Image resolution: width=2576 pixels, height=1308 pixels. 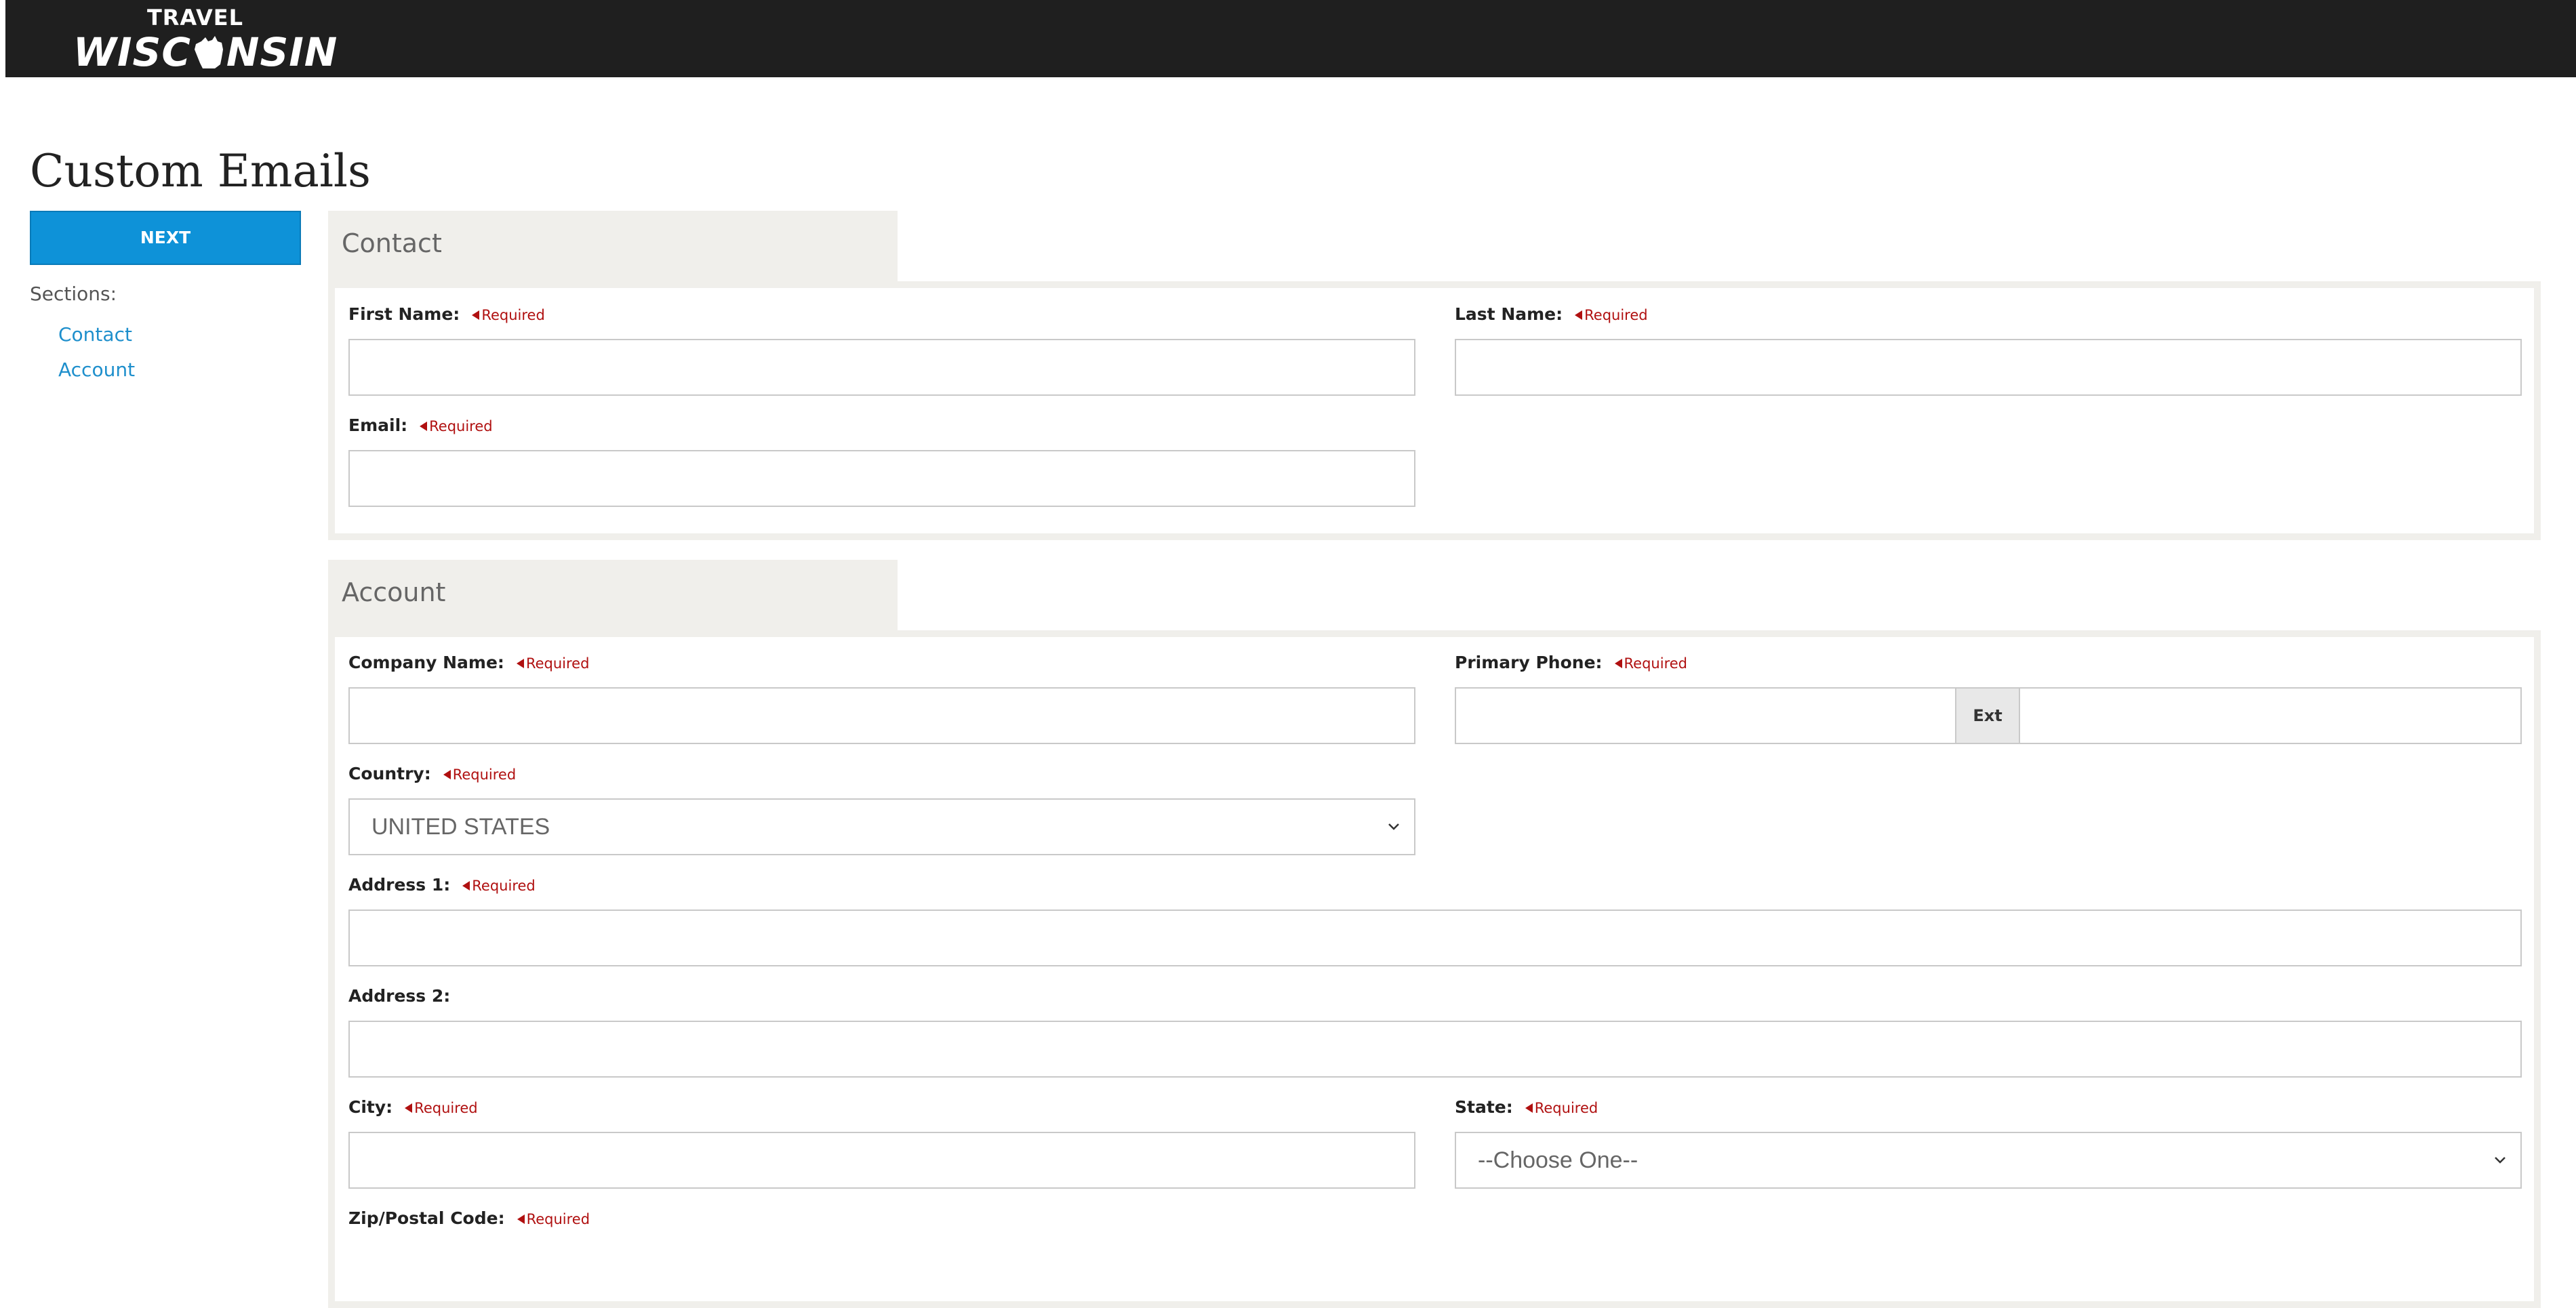 I want to click on first-name-label: First Name: Required, so click(x=446, y=315).